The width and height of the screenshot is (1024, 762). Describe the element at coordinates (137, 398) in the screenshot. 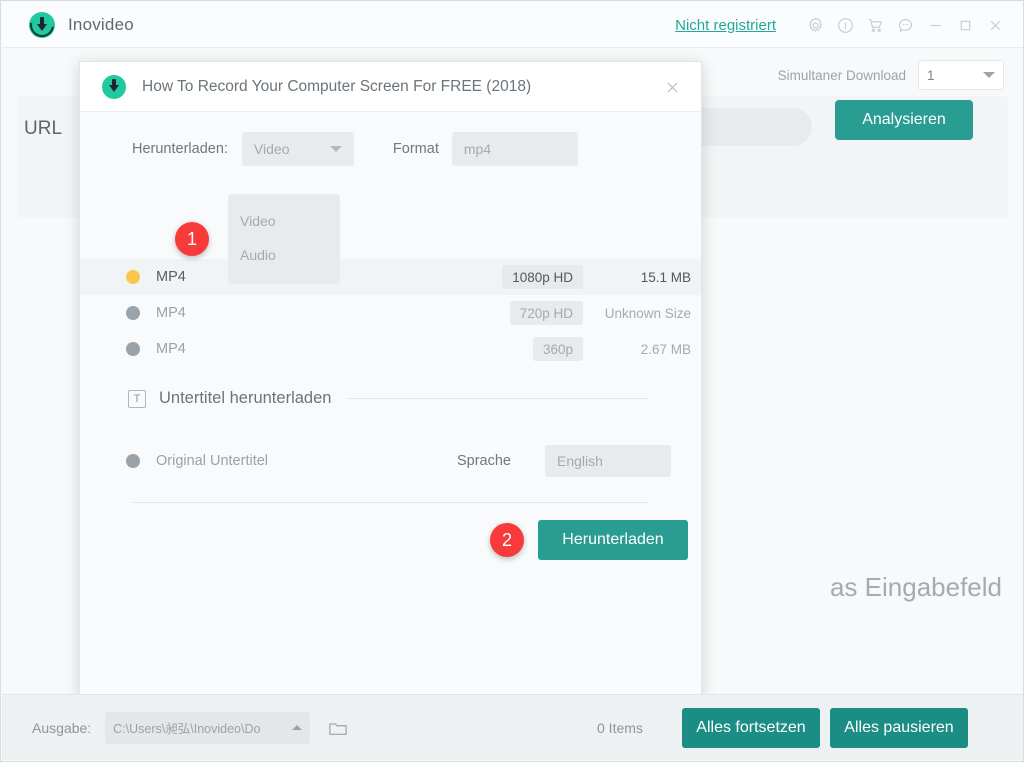

I see `text-subtitle-icon: T` at that location.